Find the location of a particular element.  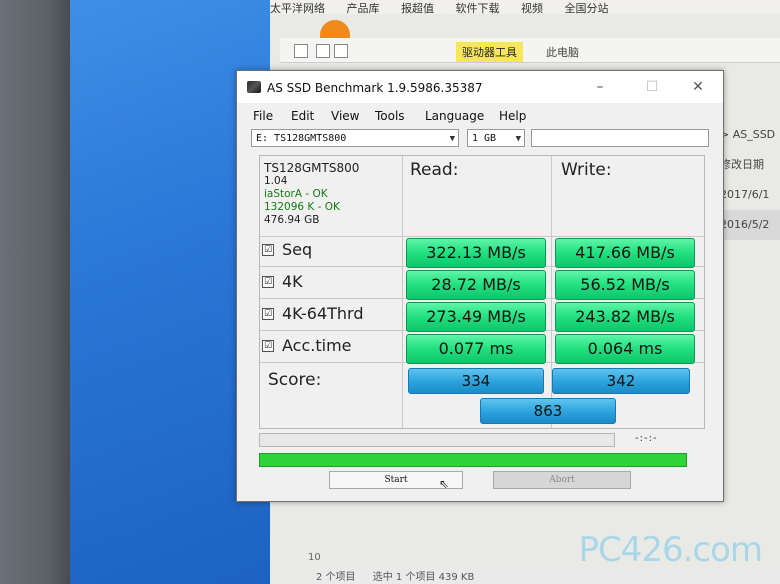

score-total: 863 is located at coordinates (548, 411).